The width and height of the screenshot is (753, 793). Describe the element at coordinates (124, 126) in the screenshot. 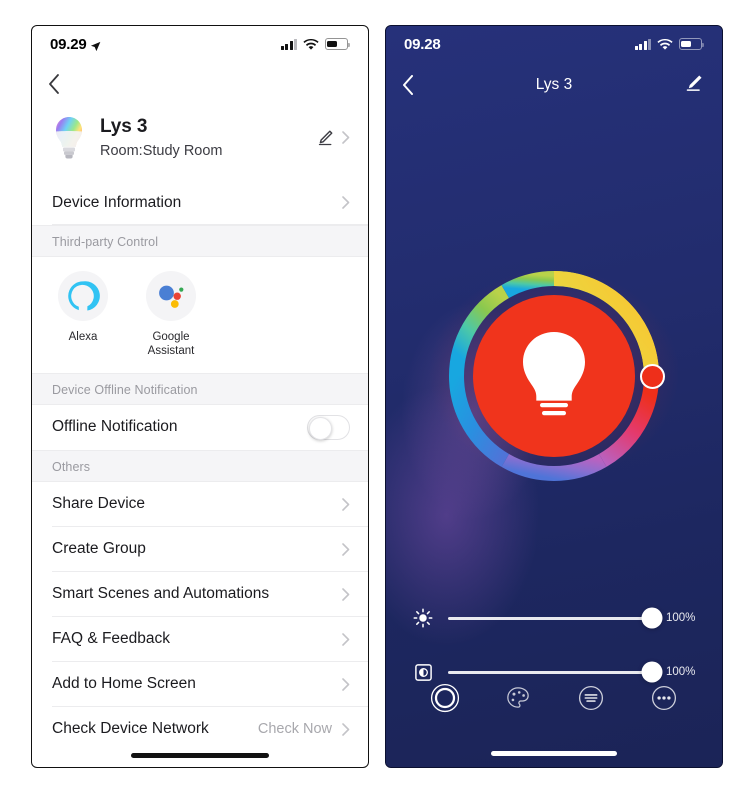

I see `device-name: Lys 3` at that location.